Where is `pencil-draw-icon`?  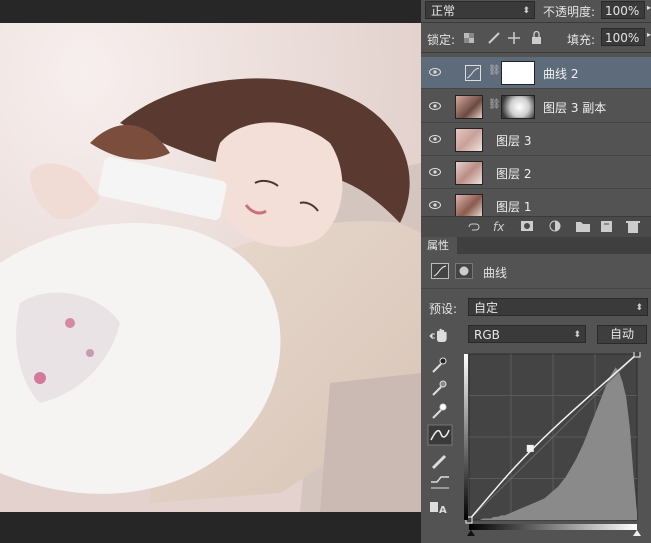 pencil-draw-icon is located at coordinates (439, 462).